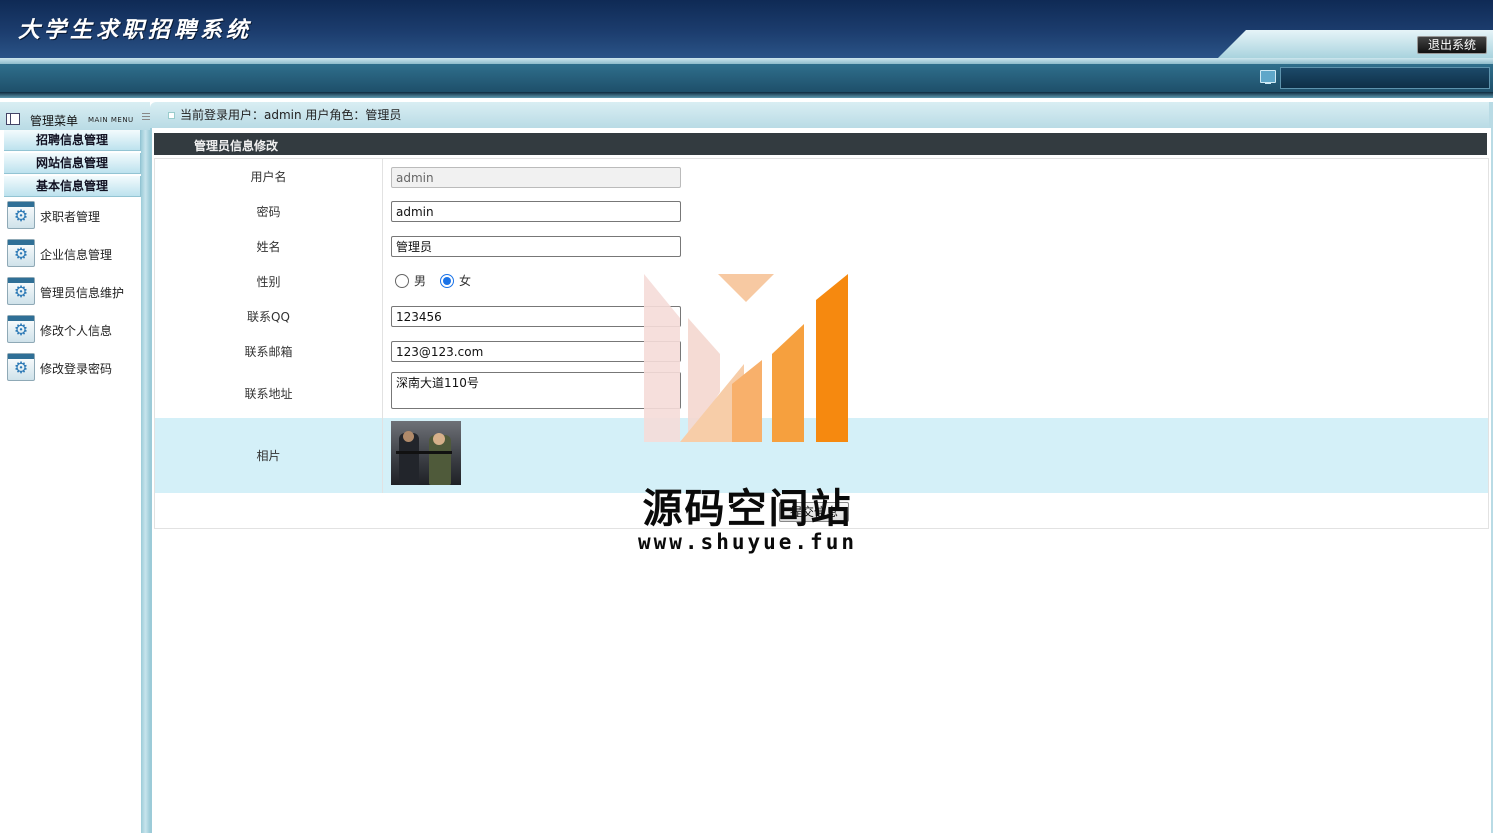 Image resolution: width=1493 pixels, height=833 pixels. What do you see at coordinates (269, 455) in the screenshot?
I see `field-label: 相片` at bounding box center [269, 455].